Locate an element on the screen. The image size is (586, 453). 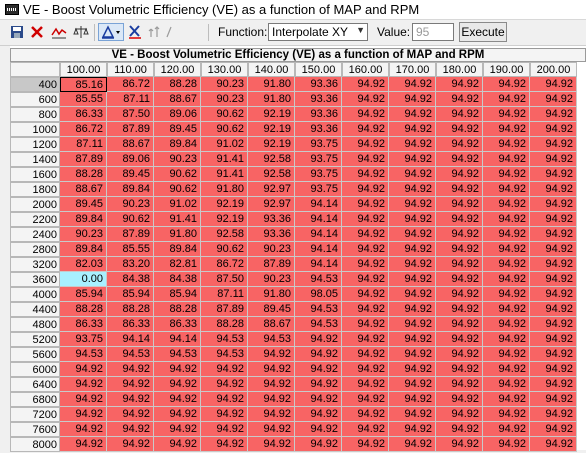
column-header: 100.00 is located at coordinates (83, 69).